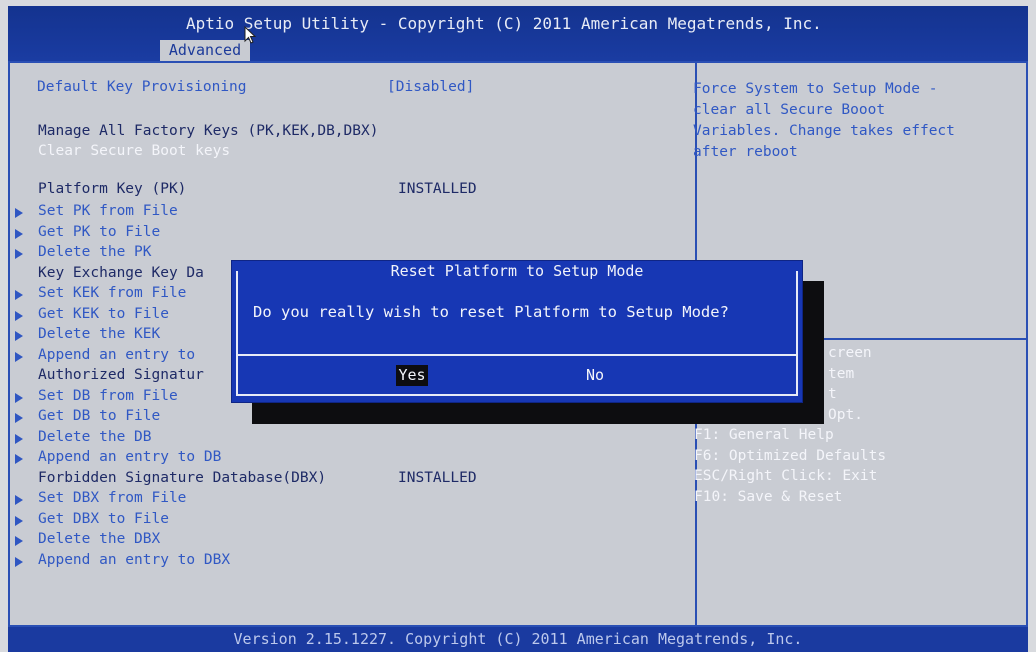 The image size is (1036, 652). I want to click on key-hint-f10: F10: Save & Reset, so click(768, 497).